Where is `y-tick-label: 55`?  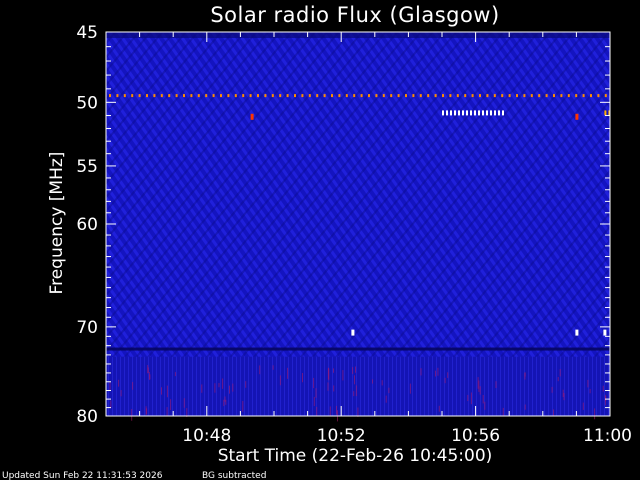
y-tick-label: 55 is located at coordinates (87, 167).